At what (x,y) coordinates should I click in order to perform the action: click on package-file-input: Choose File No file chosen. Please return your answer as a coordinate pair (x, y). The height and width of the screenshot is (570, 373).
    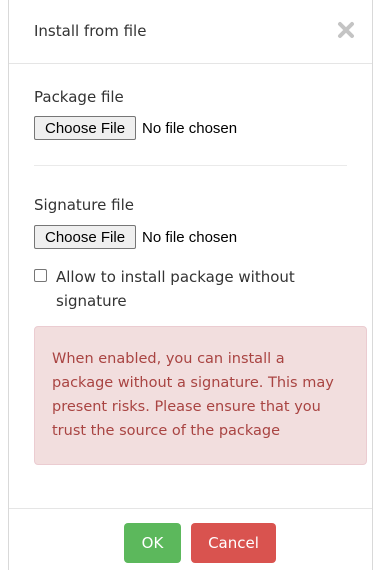
    Looking at the image, I should click on (135, 128).